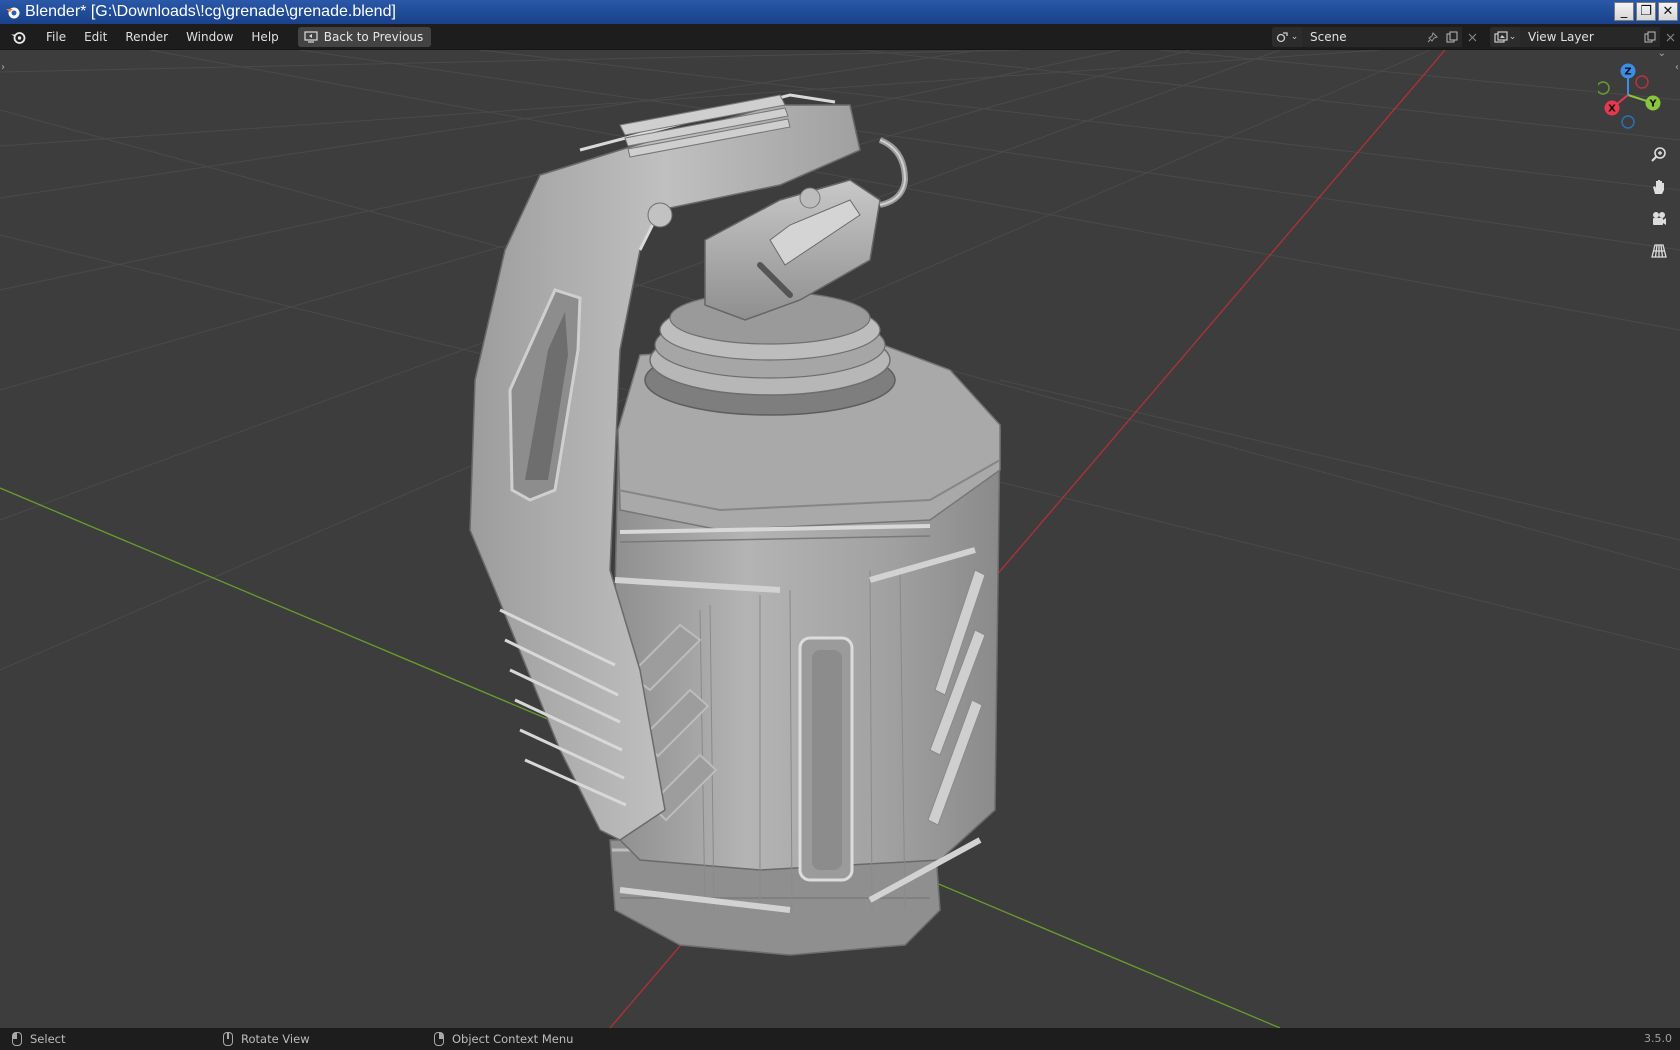 This screenshot has height=1050, width=1680. What do you see at coordinates (1662, 54) in the screenshot?
I see `header-expand-arrow: ⌄` at bounding box center [1662, 54].